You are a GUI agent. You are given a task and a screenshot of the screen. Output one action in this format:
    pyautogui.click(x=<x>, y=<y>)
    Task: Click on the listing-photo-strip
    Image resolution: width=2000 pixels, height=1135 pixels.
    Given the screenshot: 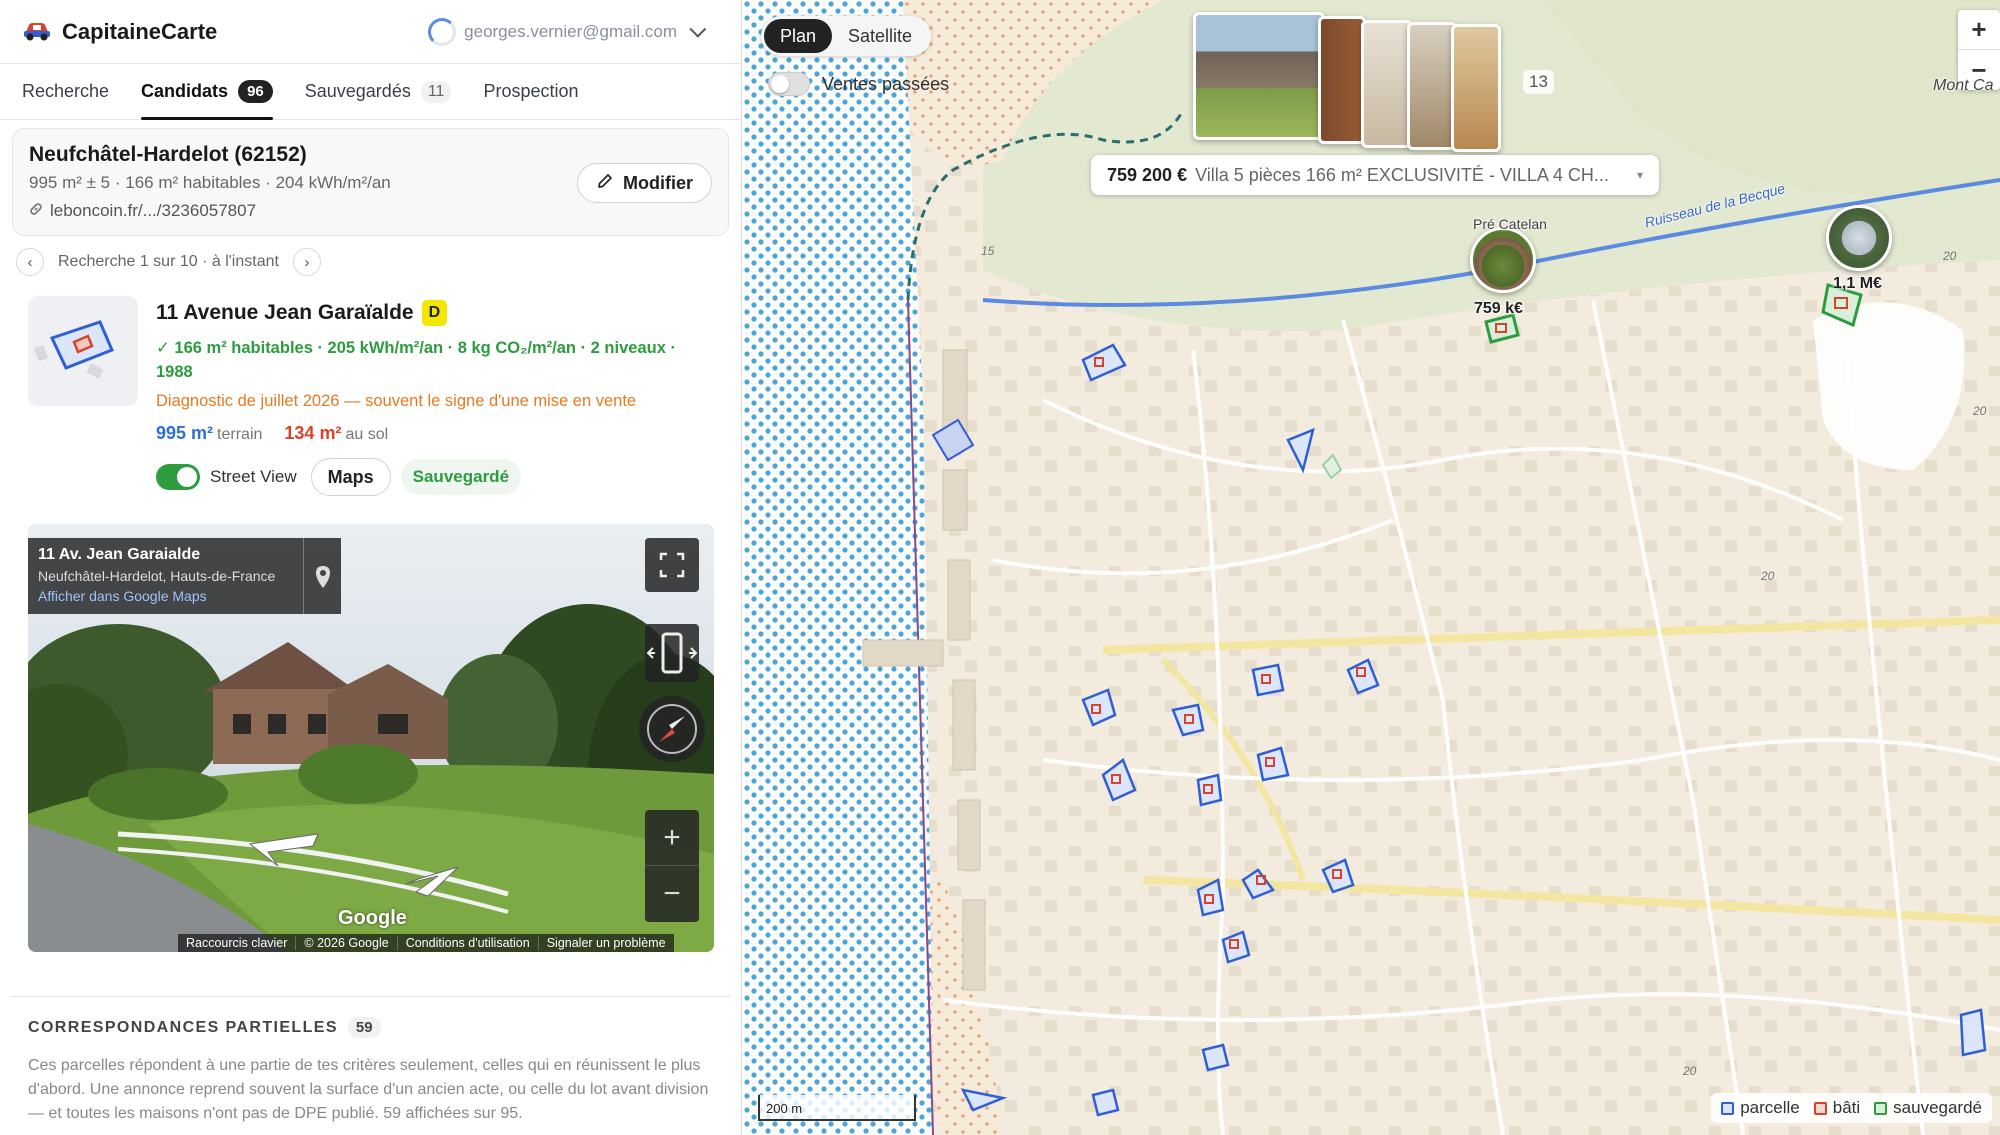 What is the action you would take?
    pyautogui.click(x=1353, y=82)
    